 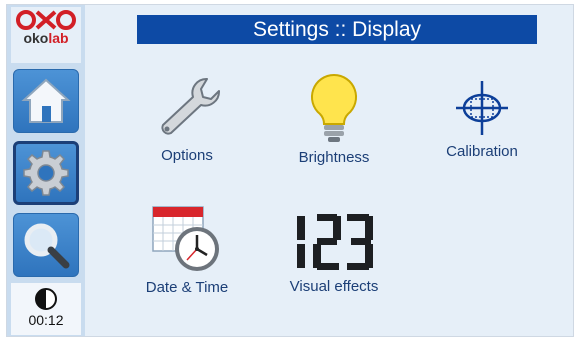 What do you see at coordinates (46, 320) in the screenshot?
I see `timer: 00:12` at bounding box center [46, 320].